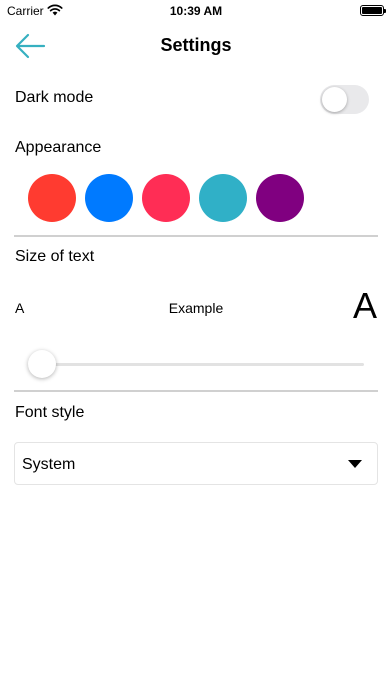 The height and width of the screenshot is (696, 392). Describe the element at coordinates (50, 412) in the screenshot. I see `font-style-label: Font style` at that location.